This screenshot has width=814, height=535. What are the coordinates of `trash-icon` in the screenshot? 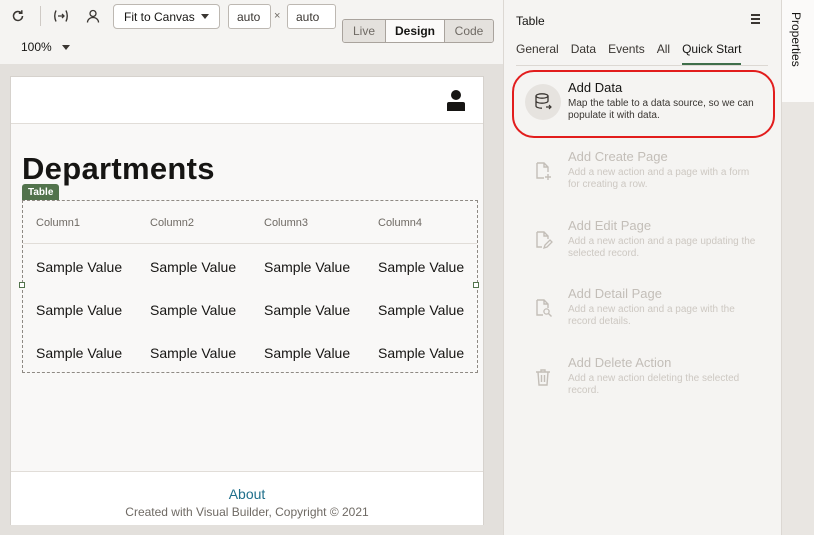 It's located at (543, 377).